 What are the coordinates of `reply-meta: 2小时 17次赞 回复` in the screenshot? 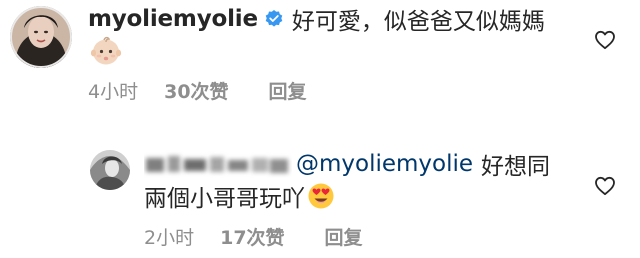 It's located at (253, 236).